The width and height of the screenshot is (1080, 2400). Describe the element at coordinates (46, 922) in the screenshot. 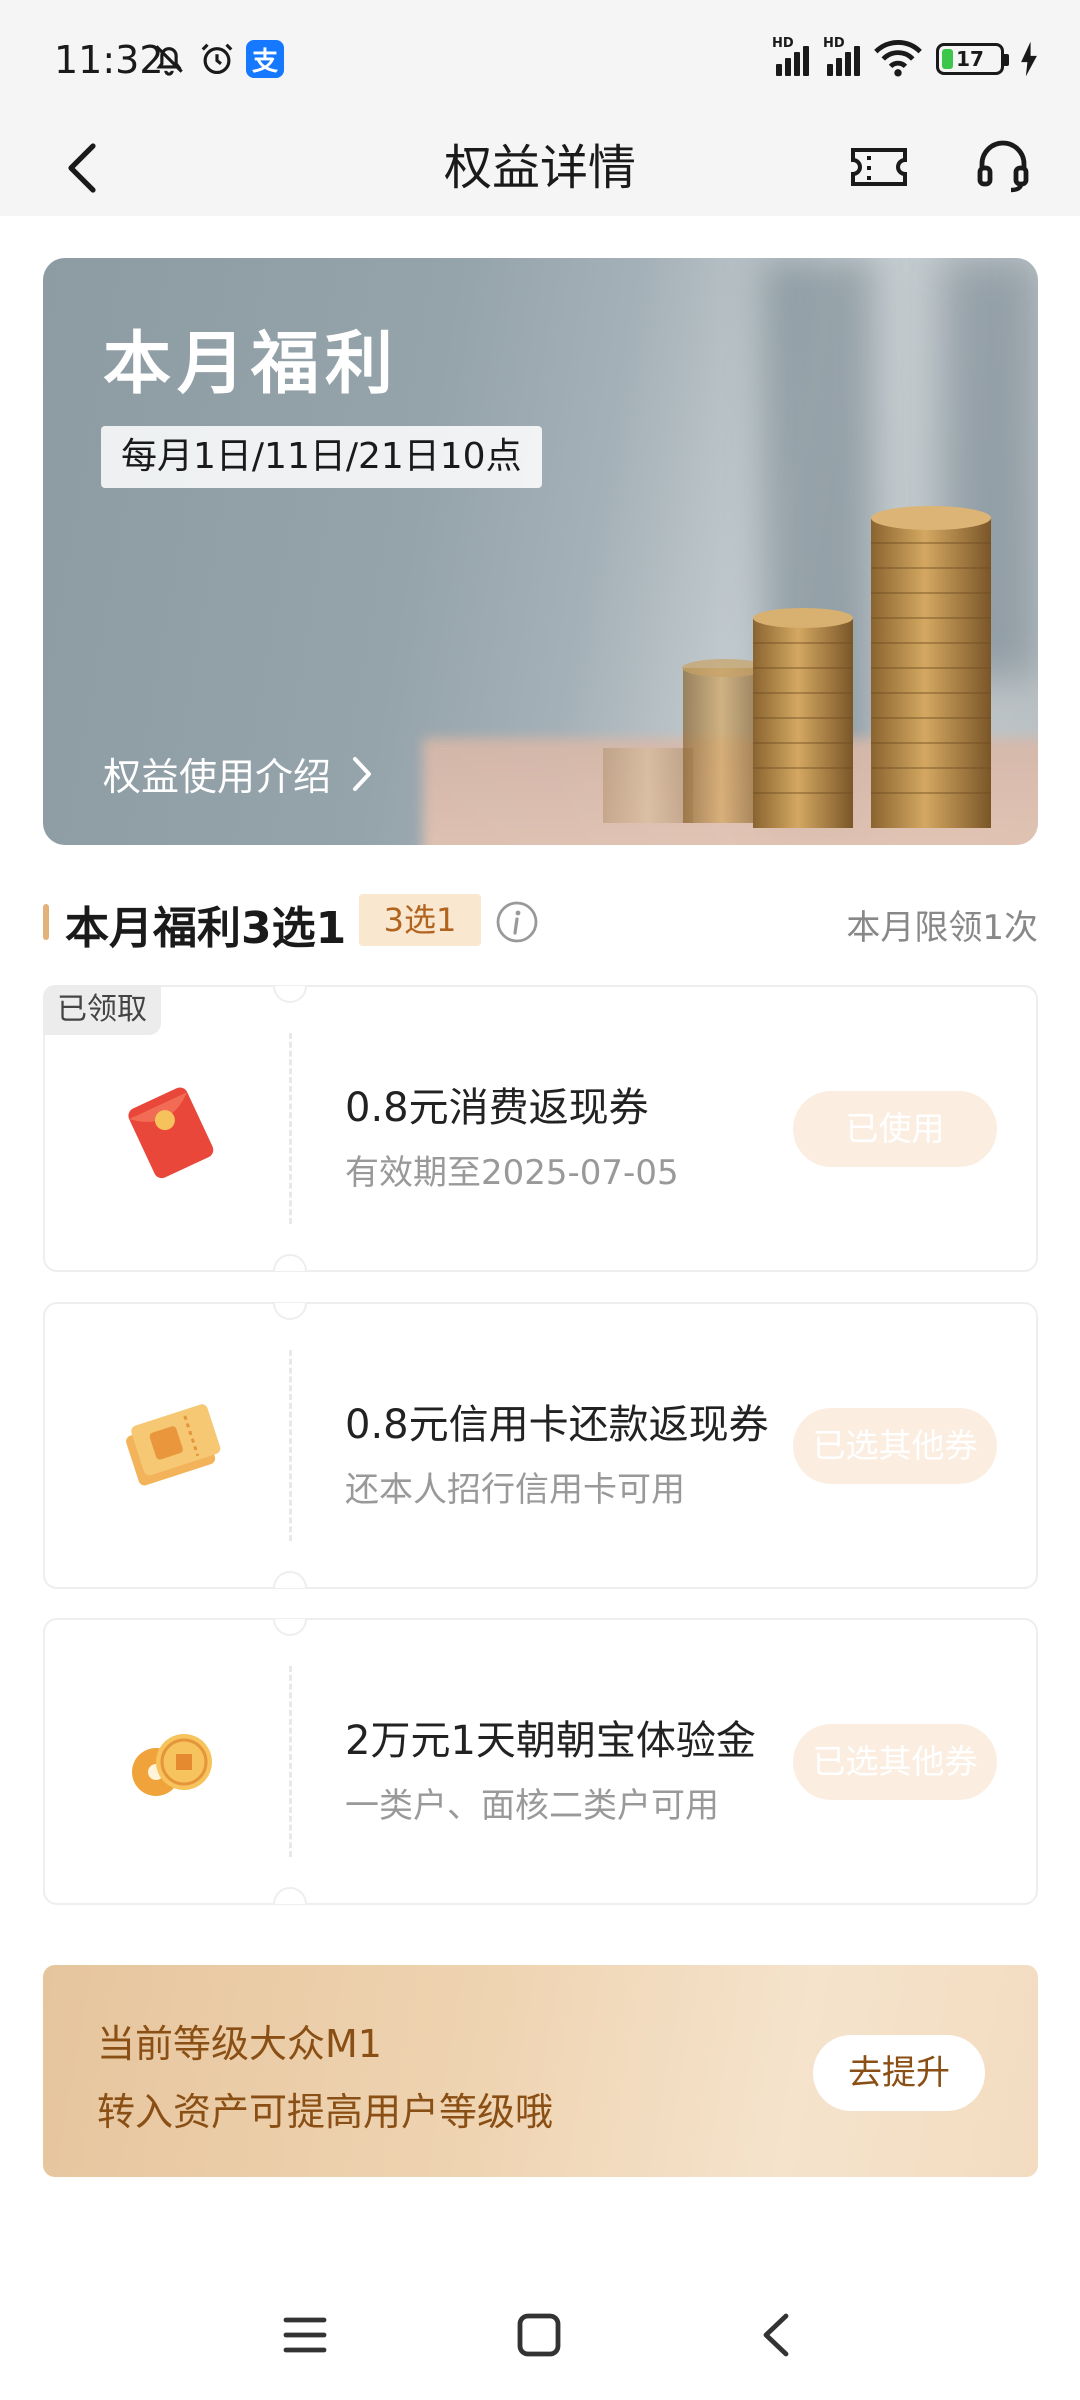

I see `section-accent-bar` at that location.